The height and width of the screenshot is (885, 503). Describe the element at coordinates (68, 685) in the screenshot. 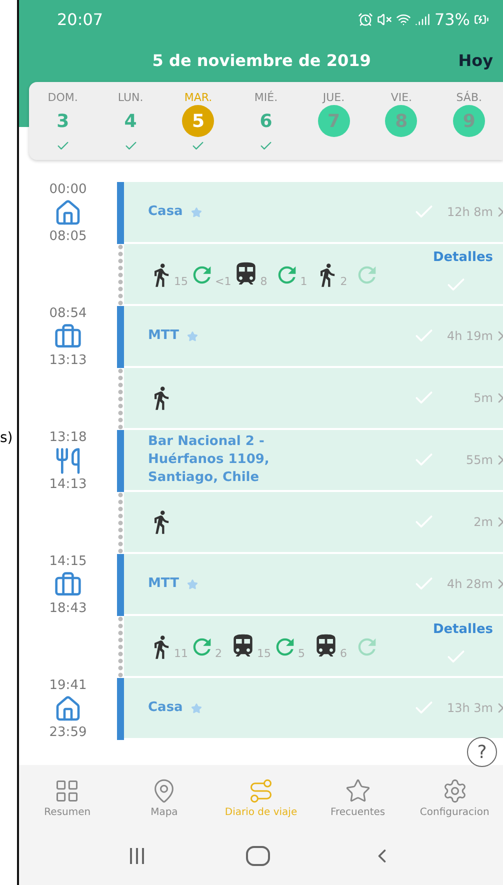

I see `start-time: 19:41` at that location.